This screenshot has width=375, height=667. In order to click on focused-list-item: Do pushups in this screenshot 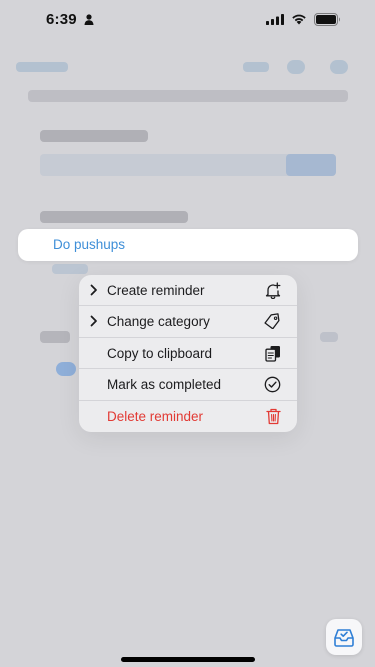, I will do `click(188, 245)`.